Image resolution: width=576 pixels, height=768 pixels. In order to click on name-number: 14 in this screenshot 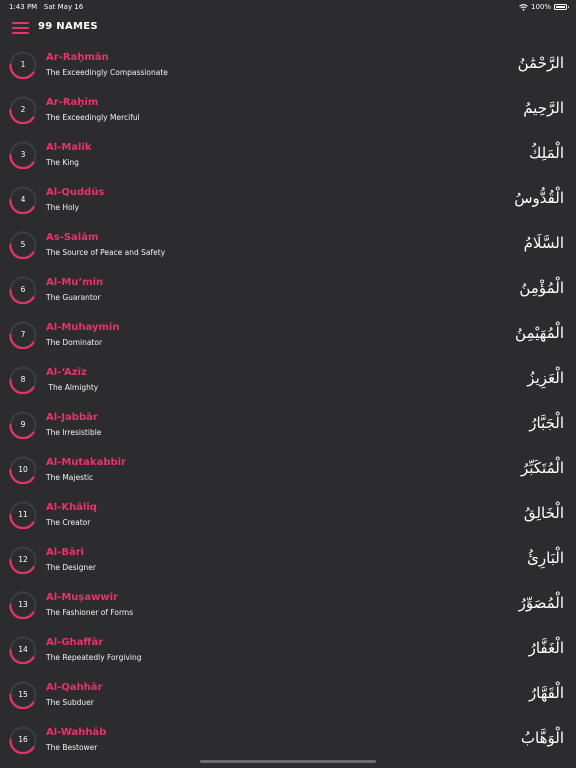, I will do `click(23, 649)`.